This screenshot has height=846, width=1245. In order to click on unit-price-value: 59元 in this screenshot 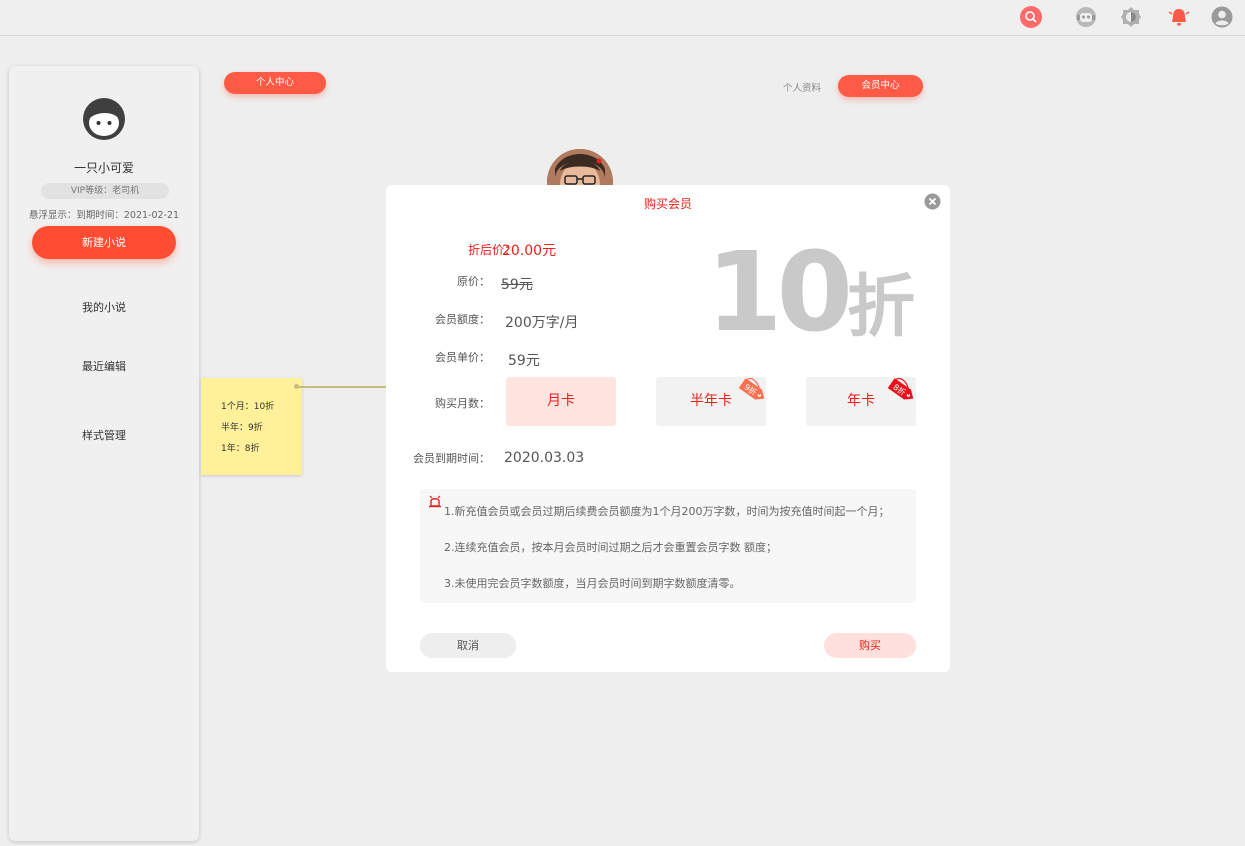, I will do `click(524, 361)`.